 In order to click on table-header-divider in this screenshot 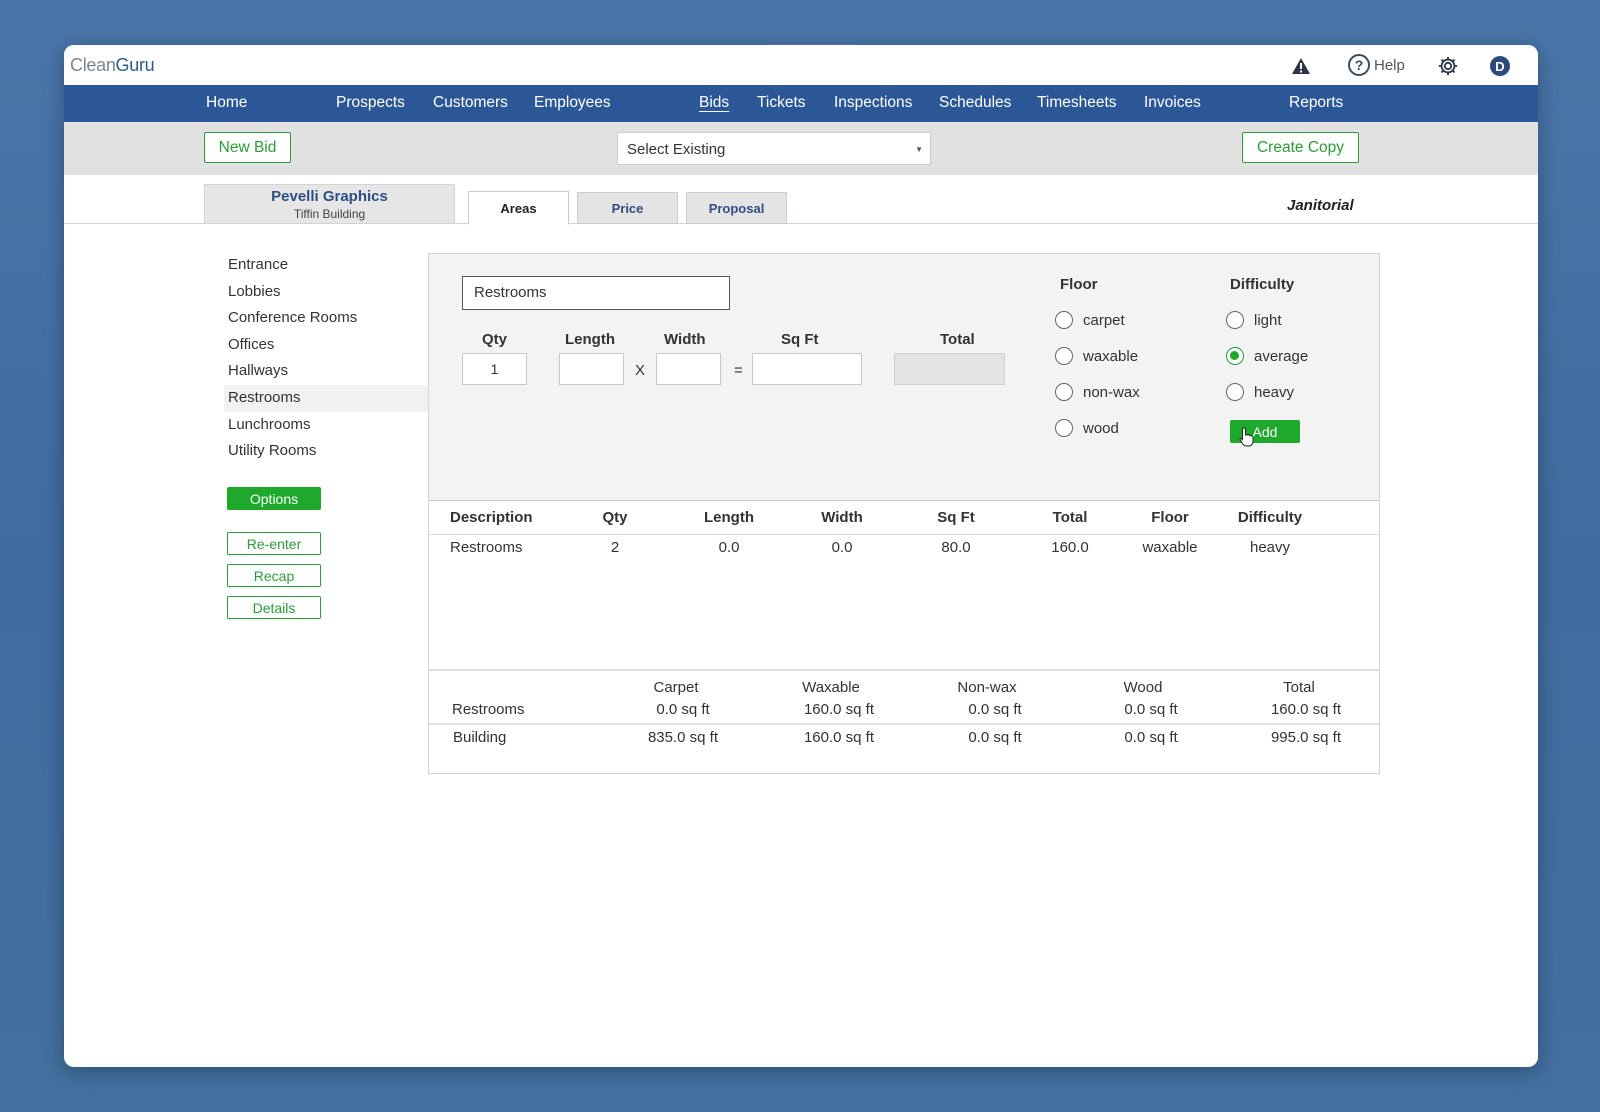, I will do `click(904, 534)`.